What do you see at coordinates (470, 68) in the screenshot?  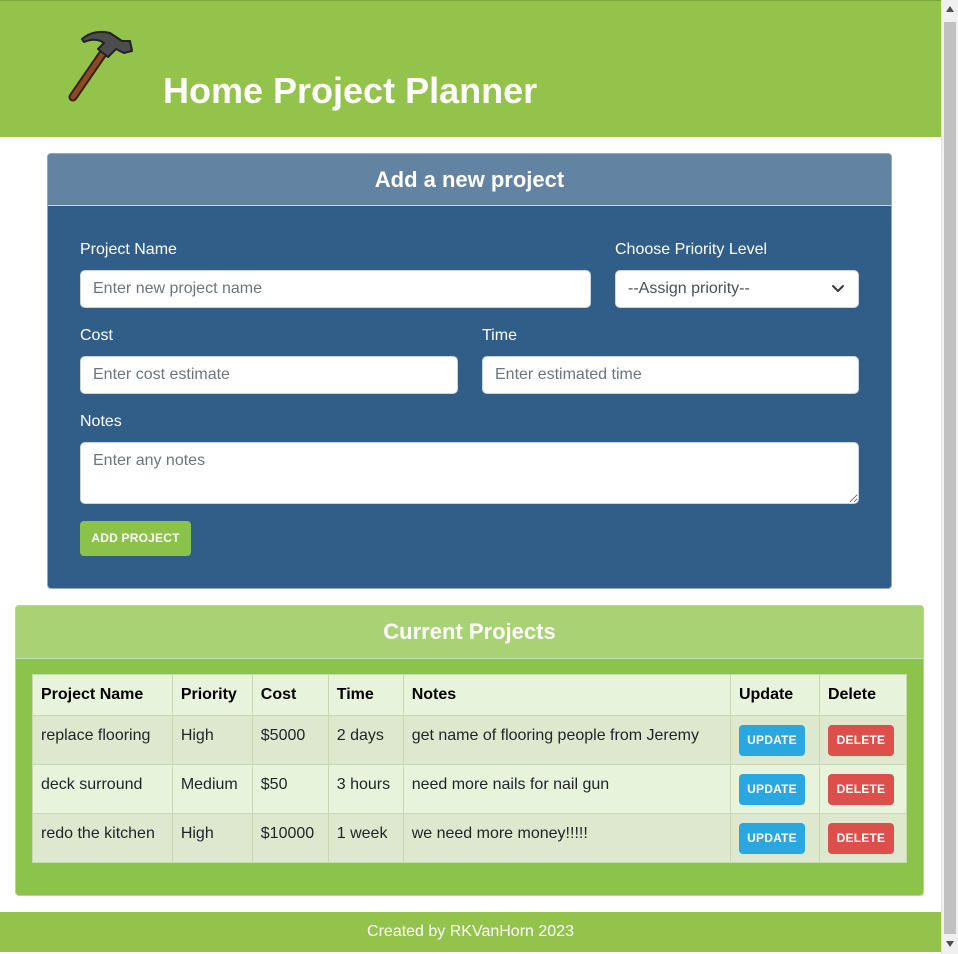 I see `app-header: Home Project Planner` at bounding box center [470, 68].